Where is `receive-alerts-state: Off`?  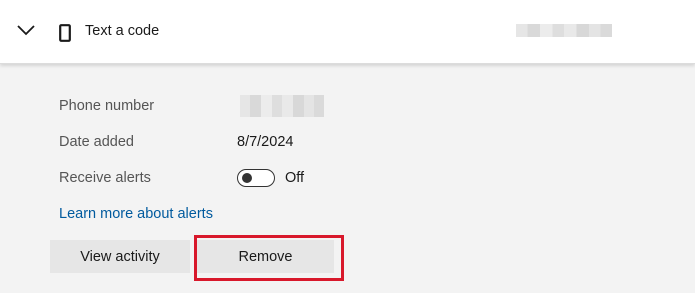
receive-alerts-state: Off is located at coordinates (295, 178).